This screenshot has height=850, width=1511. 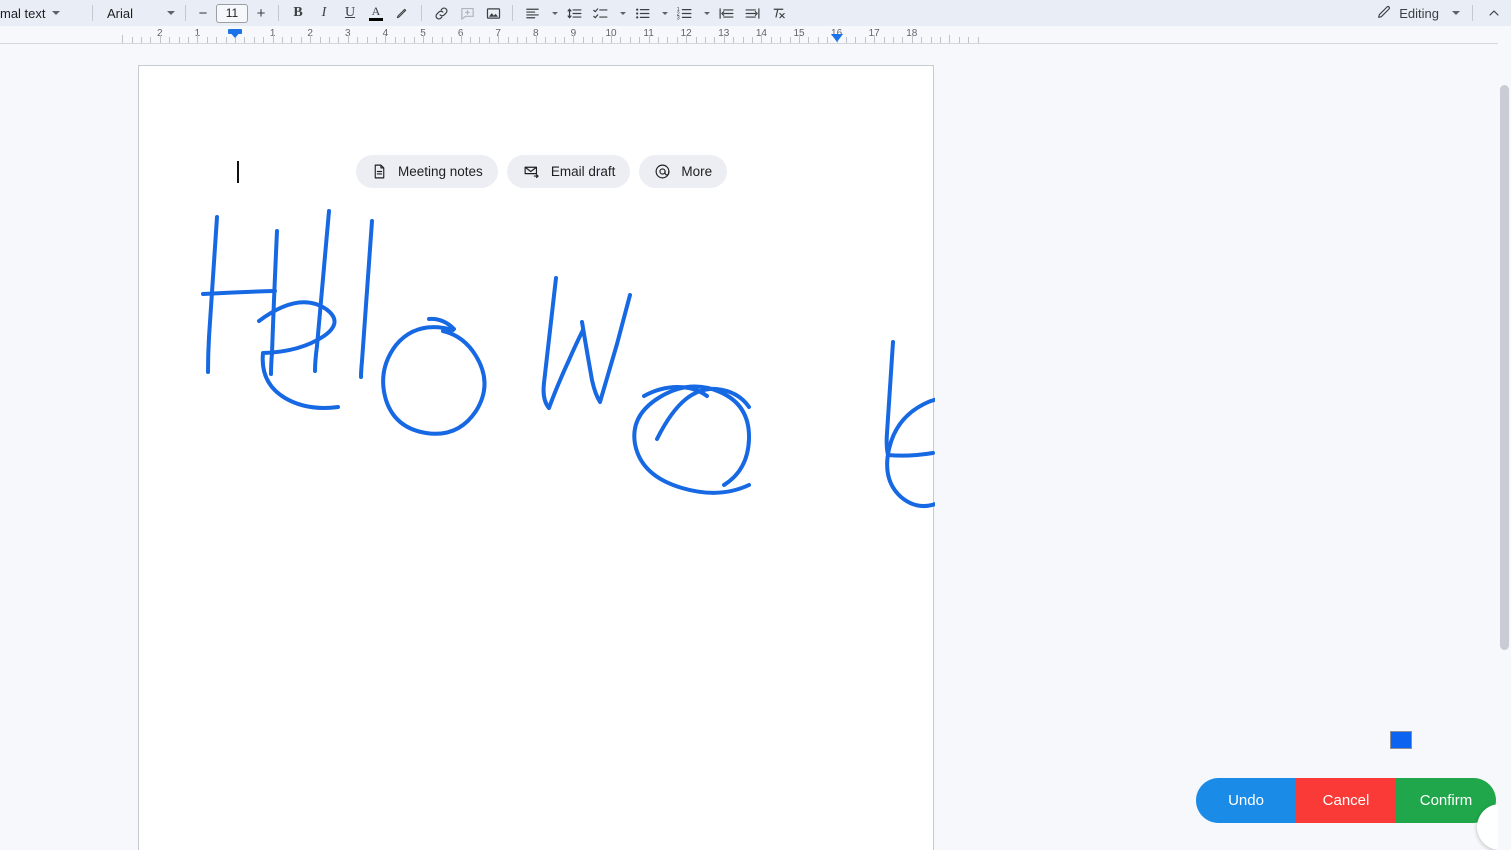 I want to click on chip-meeting-notes: Meeting notes, so click(x=427, y=171).